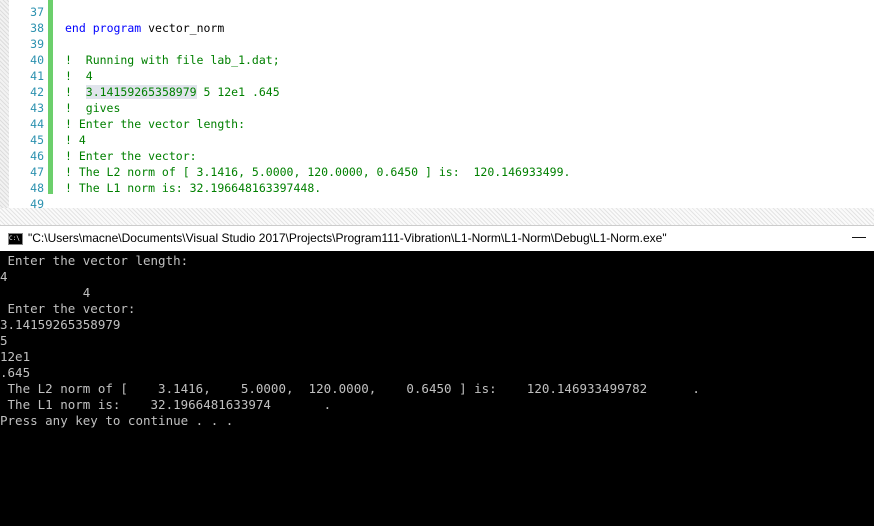 The height and width of the screenshot is (526, 874). Describe the element at coordinates (144, 28) in the screenshot. I see `code-line: end program vector_norm` at that location.